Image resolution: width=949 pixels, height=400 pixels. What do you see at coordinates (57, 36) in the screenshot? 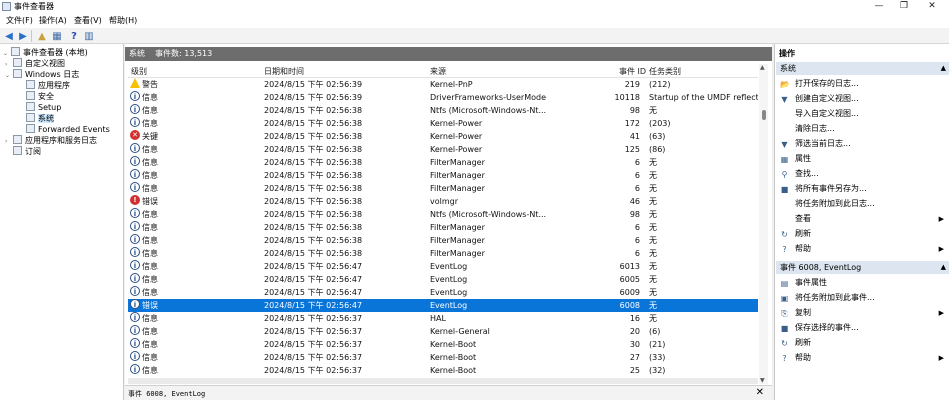
I see `show-hide-tree-icon: ▦` at bounding box center [57, 36].